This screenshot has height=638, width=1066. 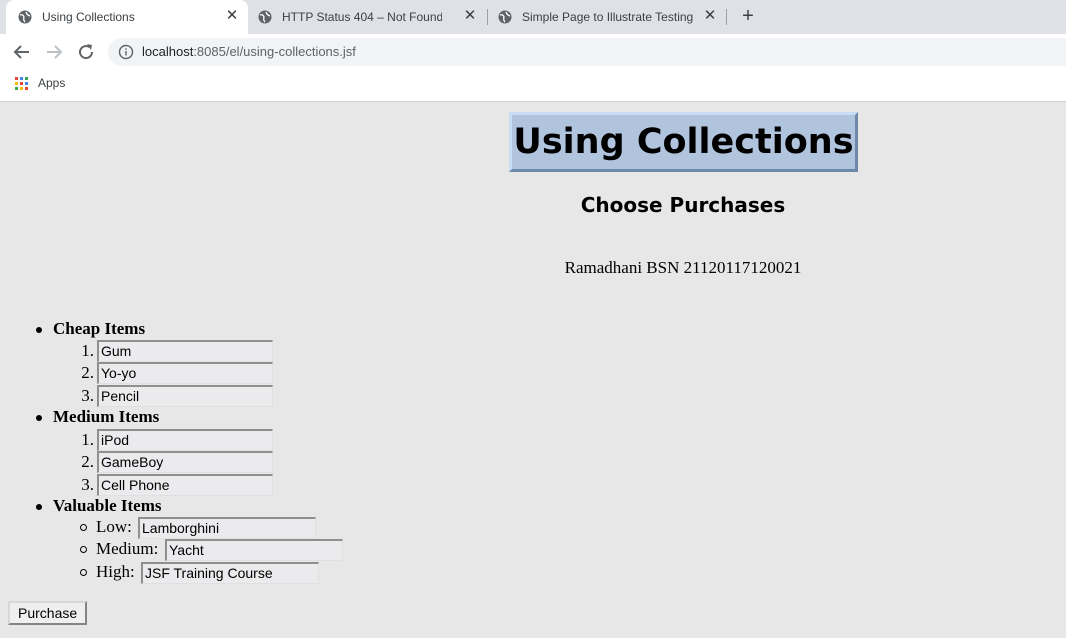 I want to click on title-box: Using Collections, so click(x=683, y=142).